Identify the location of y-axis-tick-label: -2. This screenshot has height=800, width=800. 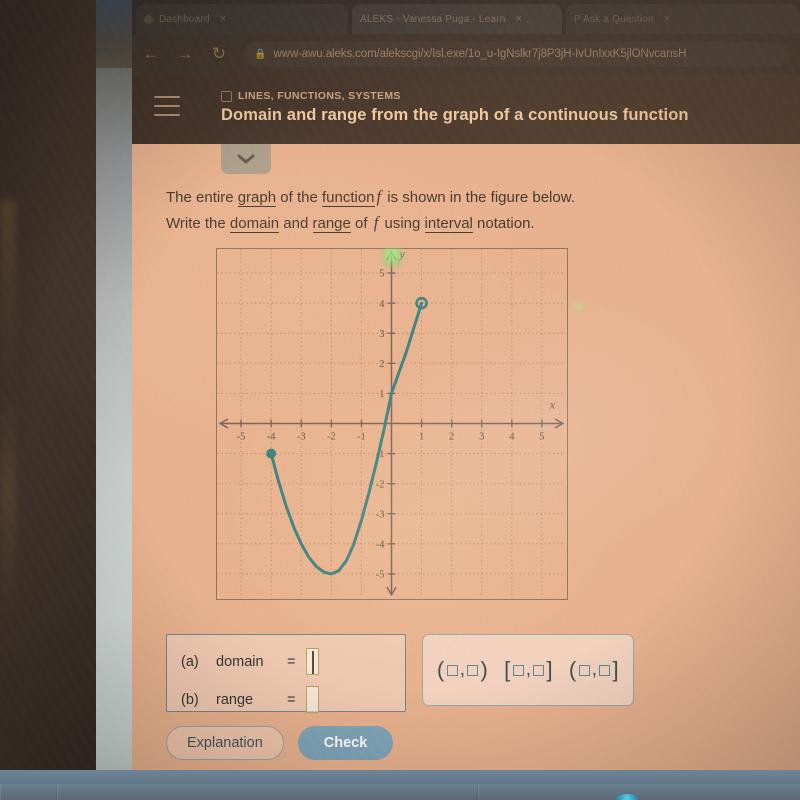
(380, 484).